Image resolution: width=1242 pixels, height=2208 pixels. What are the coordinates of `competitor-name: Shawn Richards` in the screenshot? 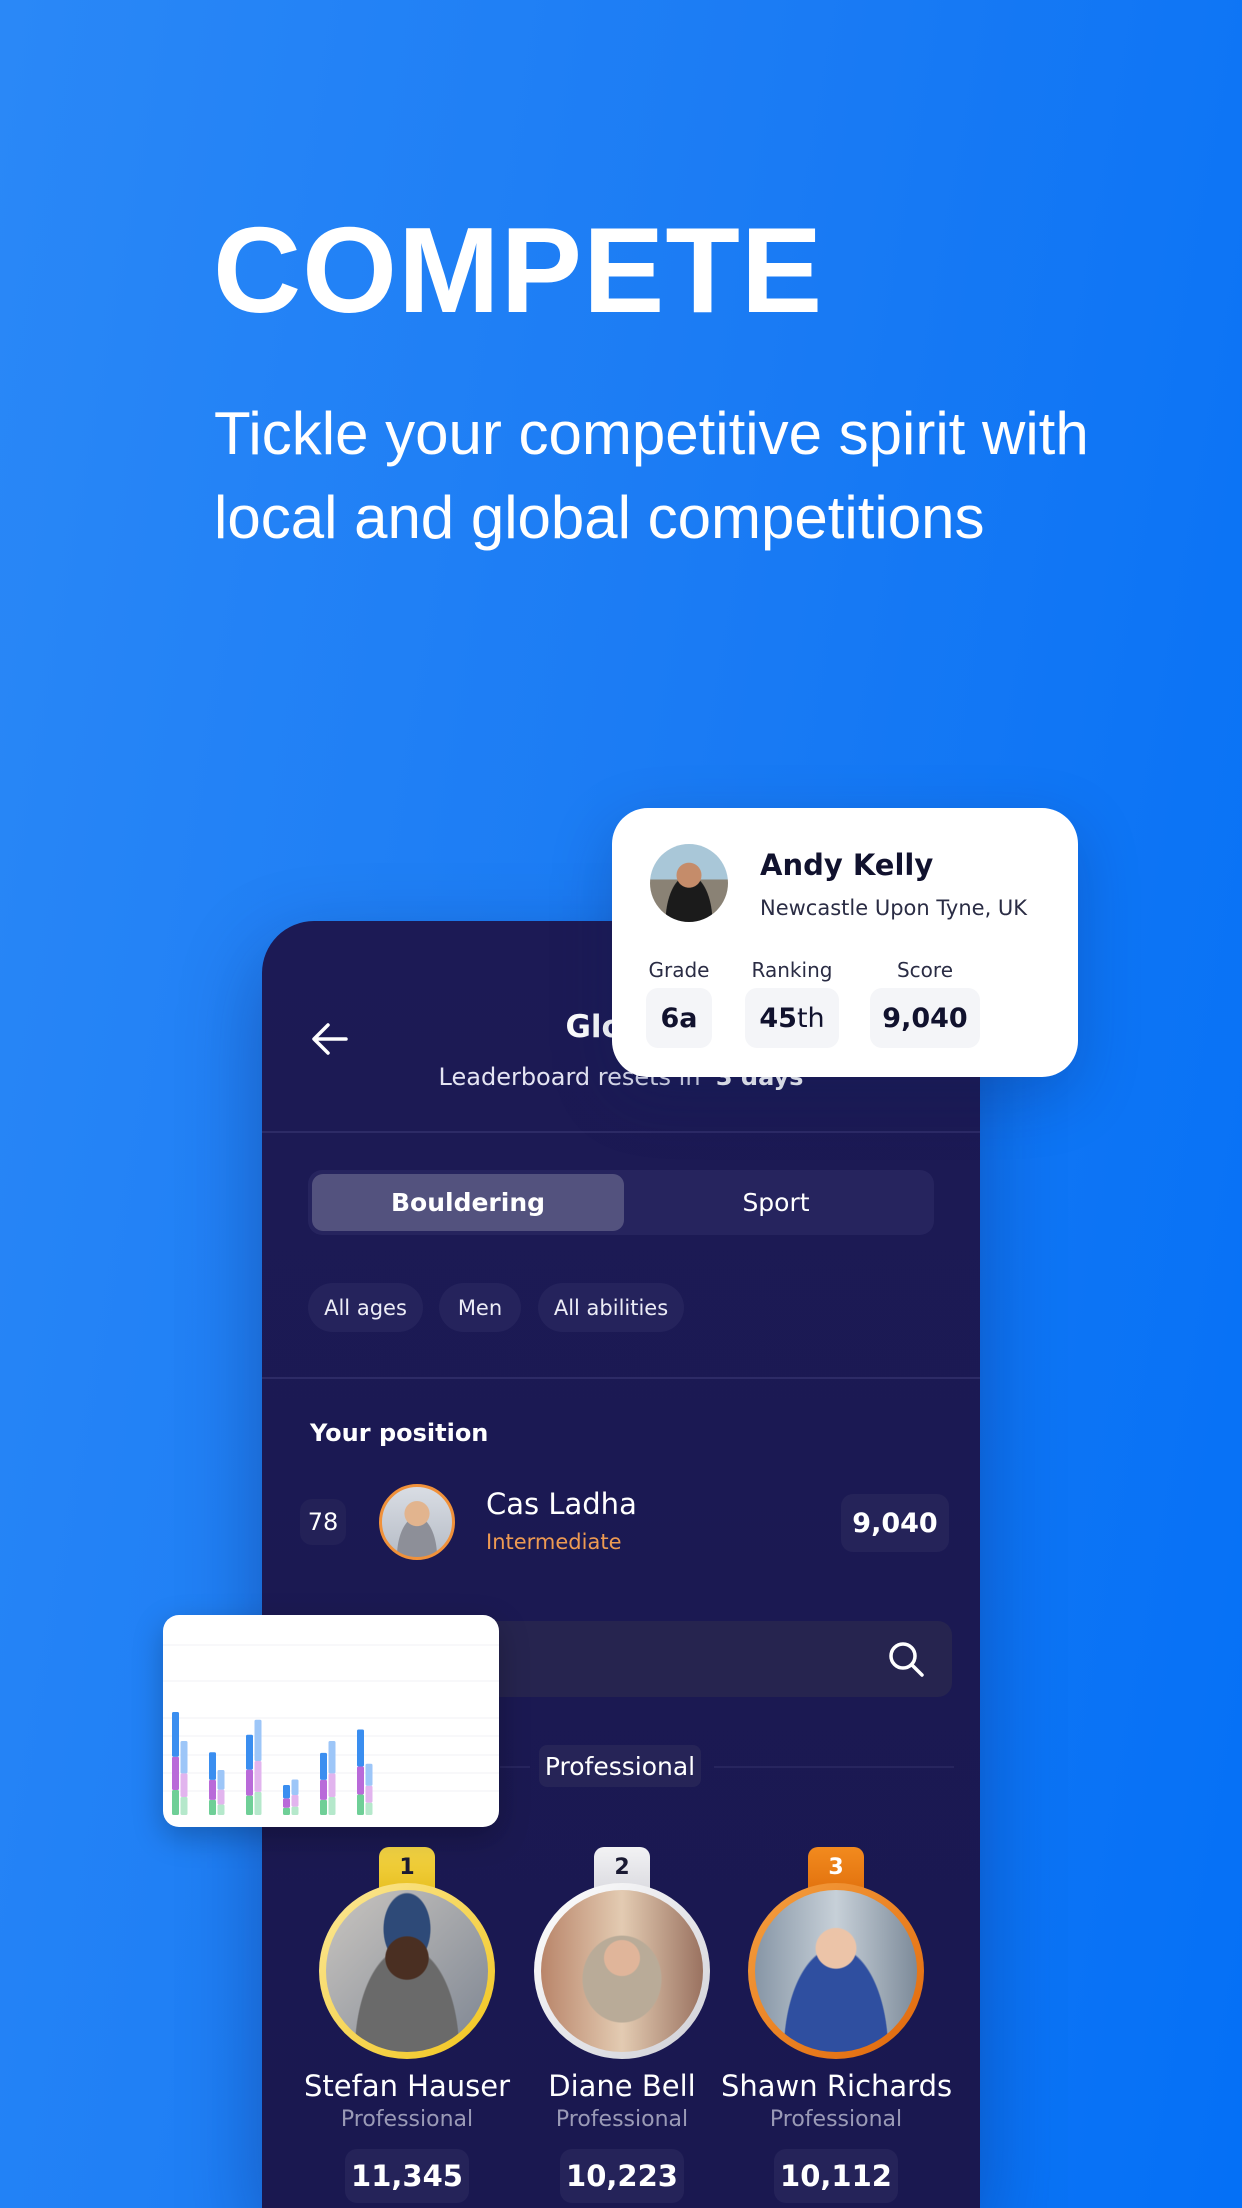 It's located at (837, 2086).